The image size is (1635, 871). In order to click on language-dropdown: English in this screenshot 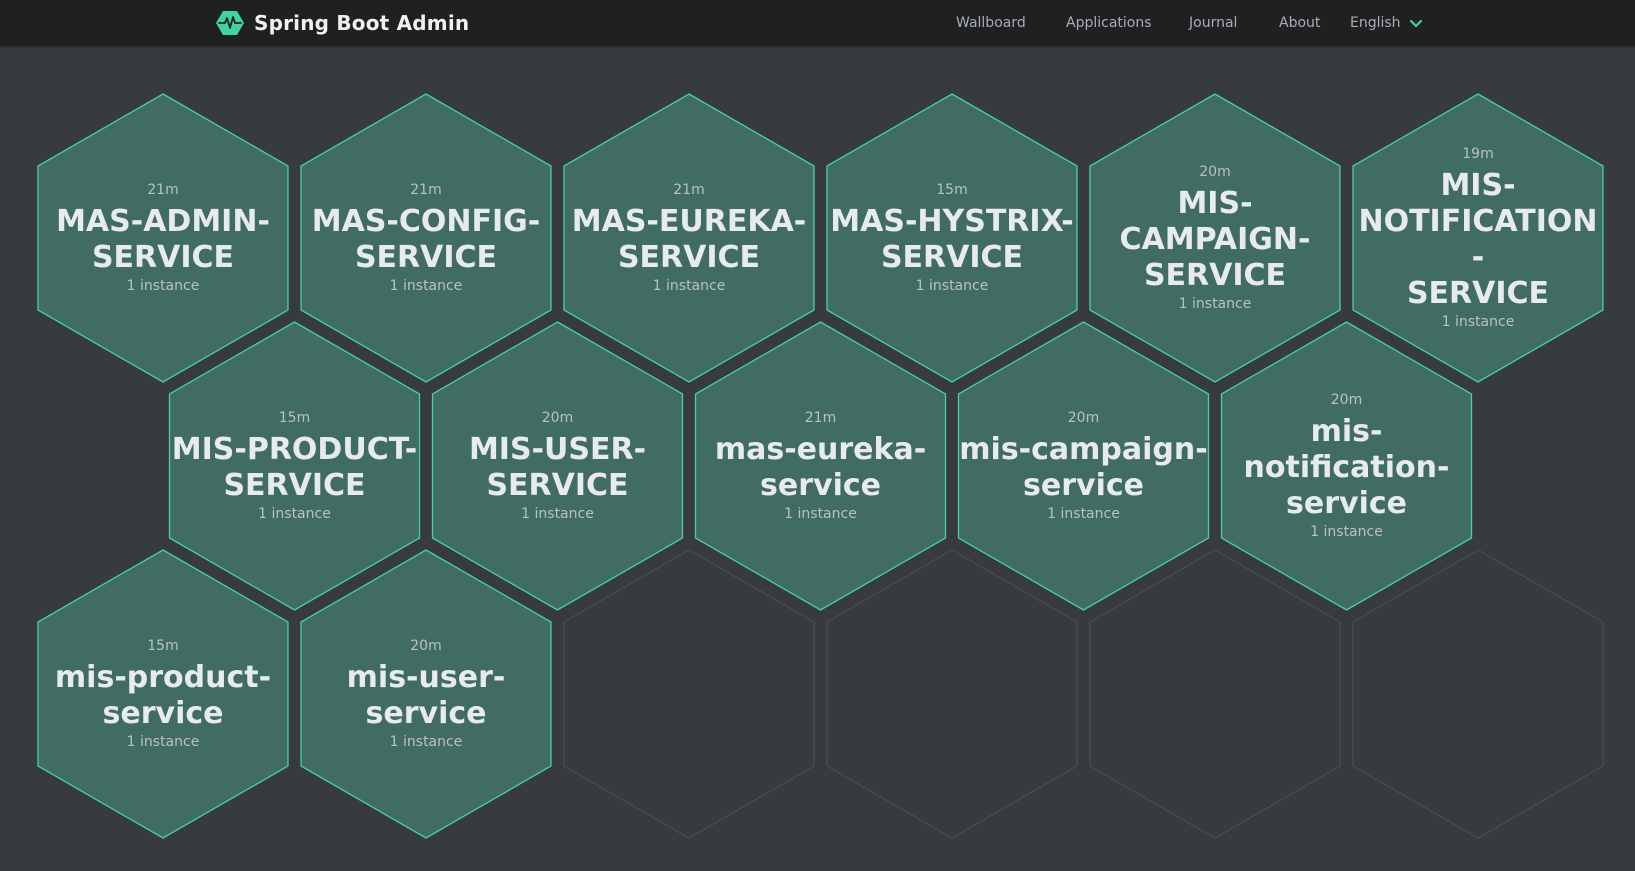, I will do `click(1386, 23)`.